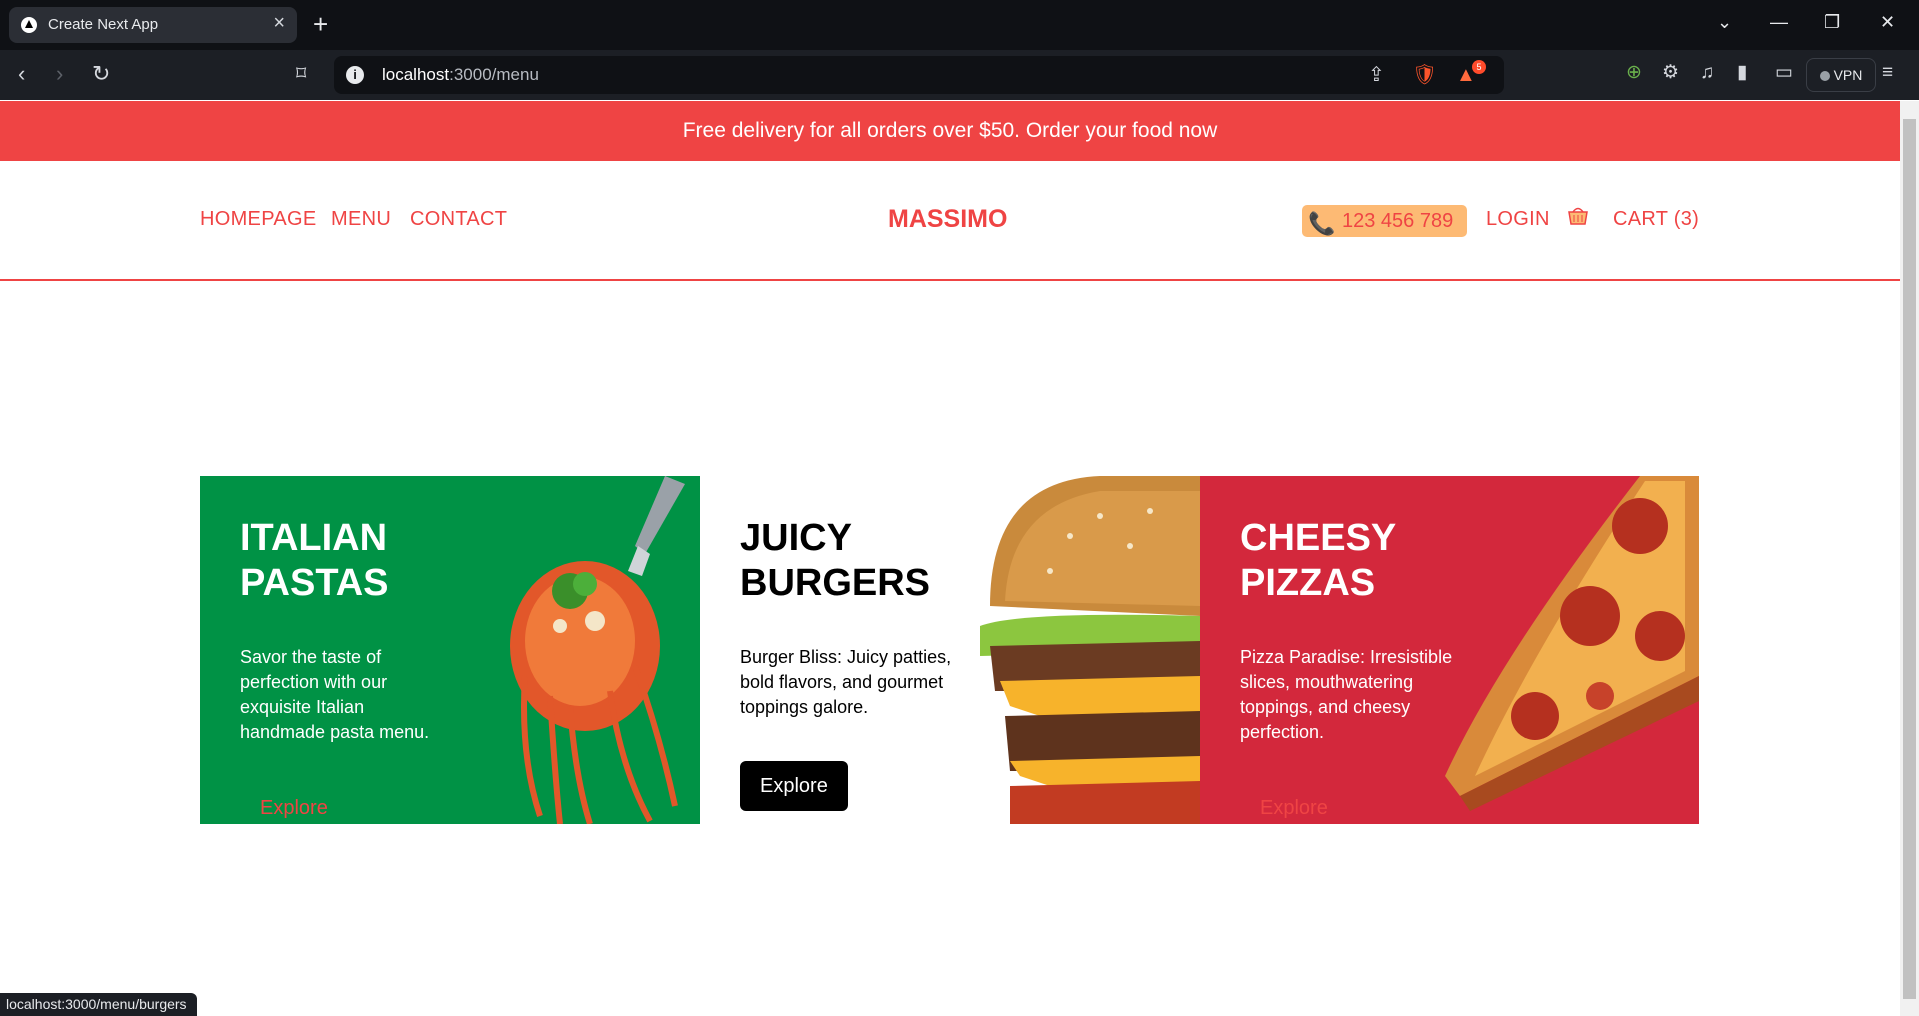 Image resolution: width=1919 pixels, height=1016 pixels. What do you see at coordinates (294, 808) in the screenshot?
I see `explore-pastas-button: Explore` at bounding box center [294, 808].